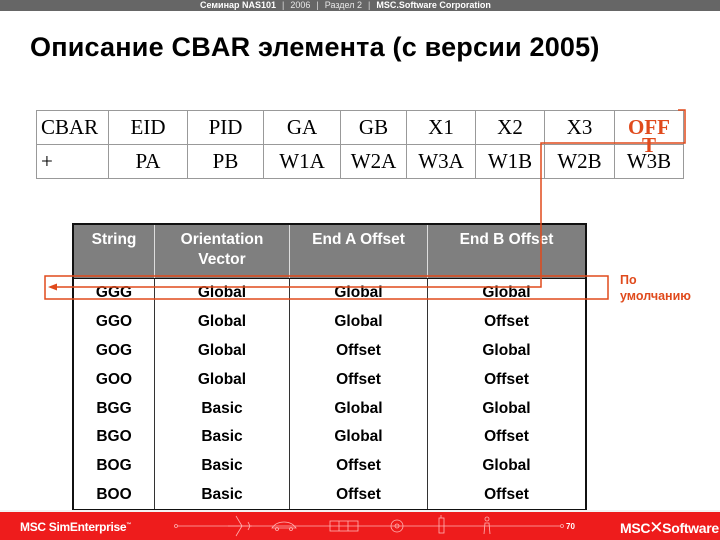 Image resolution: width=720 pixels, height=540 pixels. Describe the element at coordinates (373, 161) in the screenshot. I see `card-cell: W2A` at that location.